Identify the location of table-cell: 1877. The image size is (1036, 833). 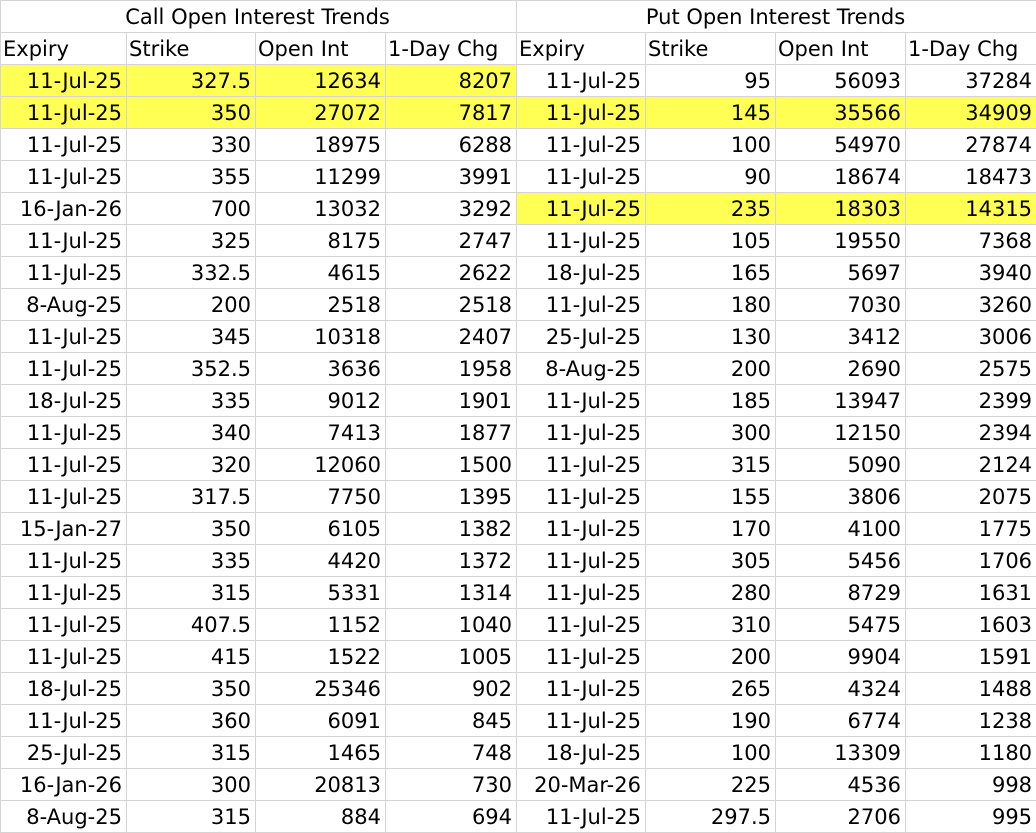
(451, 433).